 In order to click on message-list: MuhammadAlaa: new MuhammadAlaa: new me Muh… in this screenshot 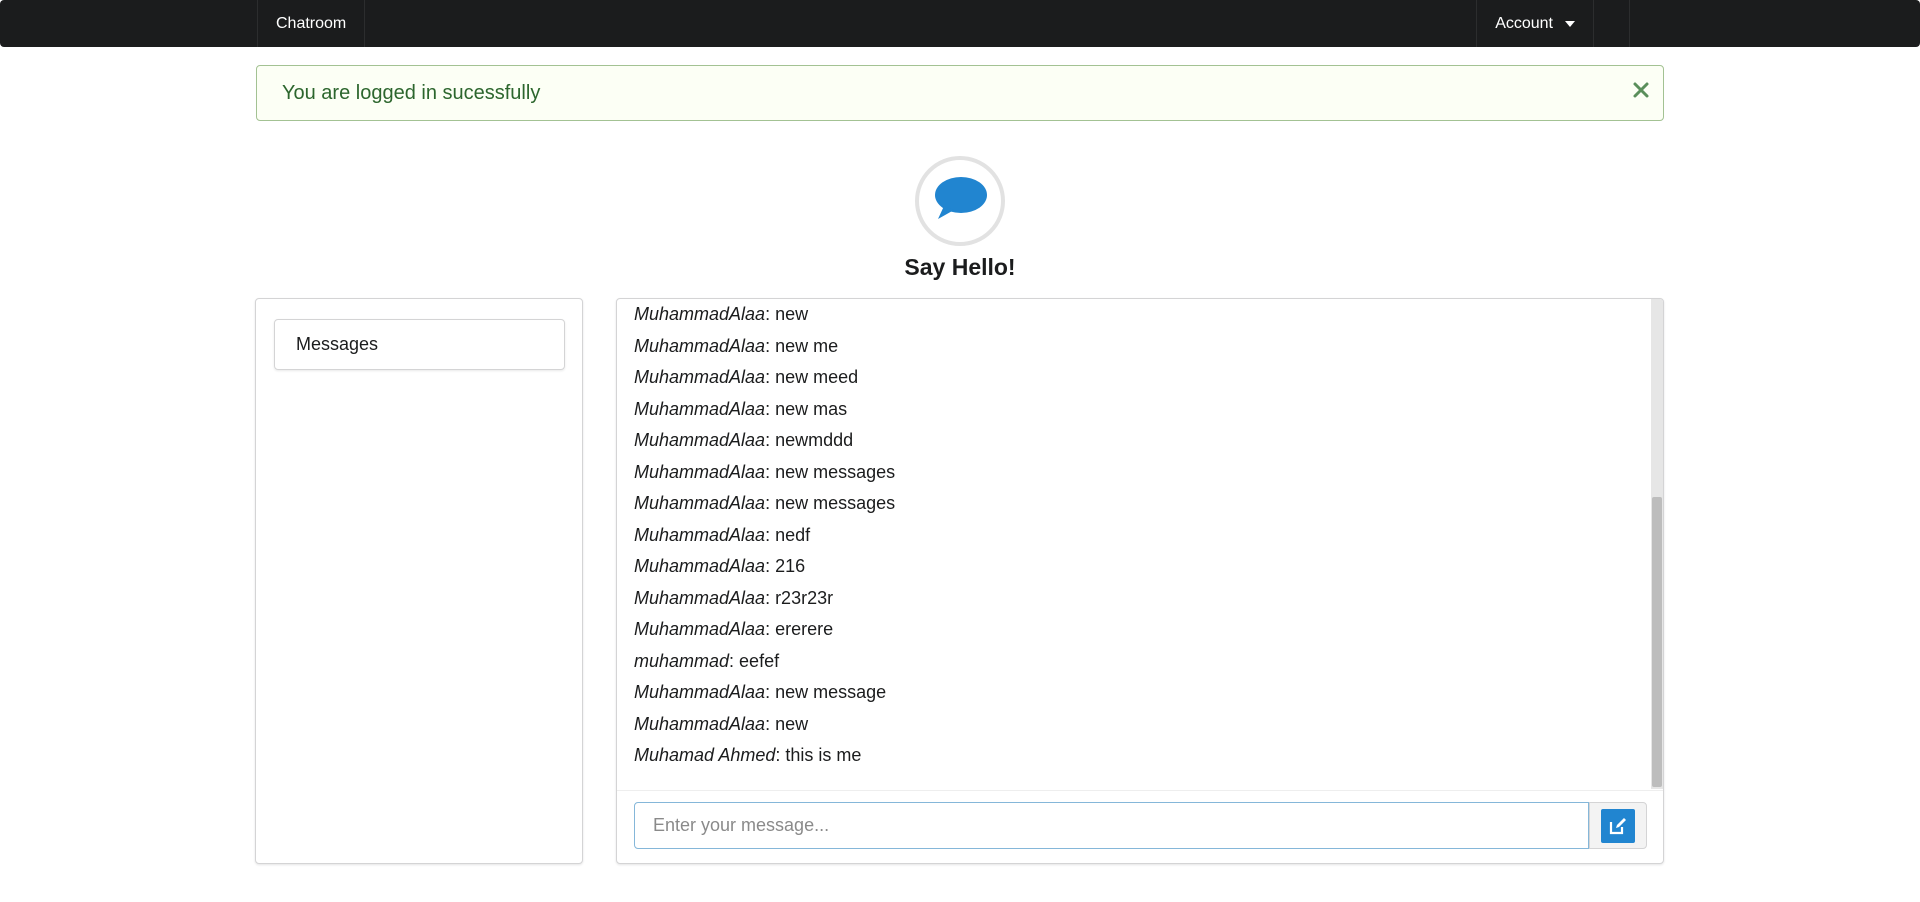, I will do `click(764, 535)`.